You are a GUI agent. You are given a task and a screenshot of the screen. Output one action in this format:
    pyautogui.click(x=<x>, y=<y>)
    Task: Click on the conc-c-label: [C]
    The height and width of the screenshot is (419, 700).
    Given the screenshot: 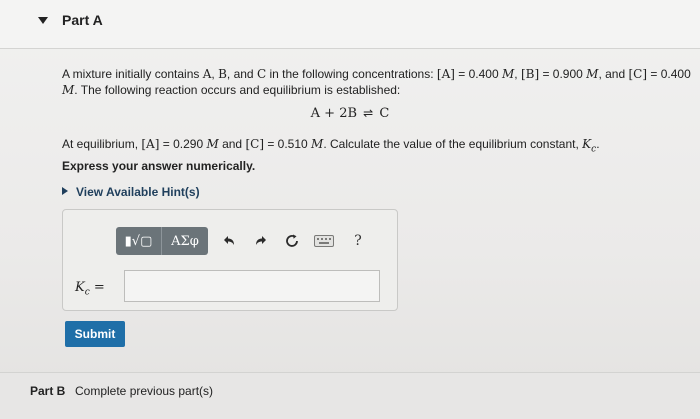 What is the action you would take?
    pyautogui.click(x=638, y=74)
    